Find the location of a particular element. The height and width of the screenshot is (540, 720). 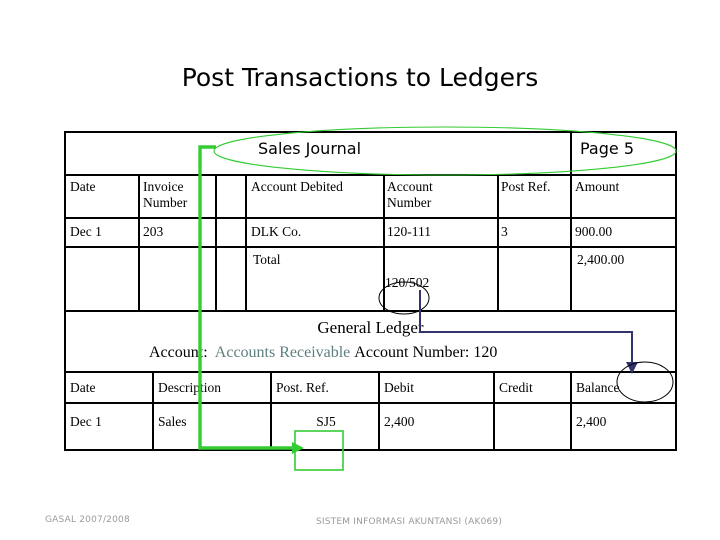

rule-gl-columns-bottom is located at coordinates (370, 403).